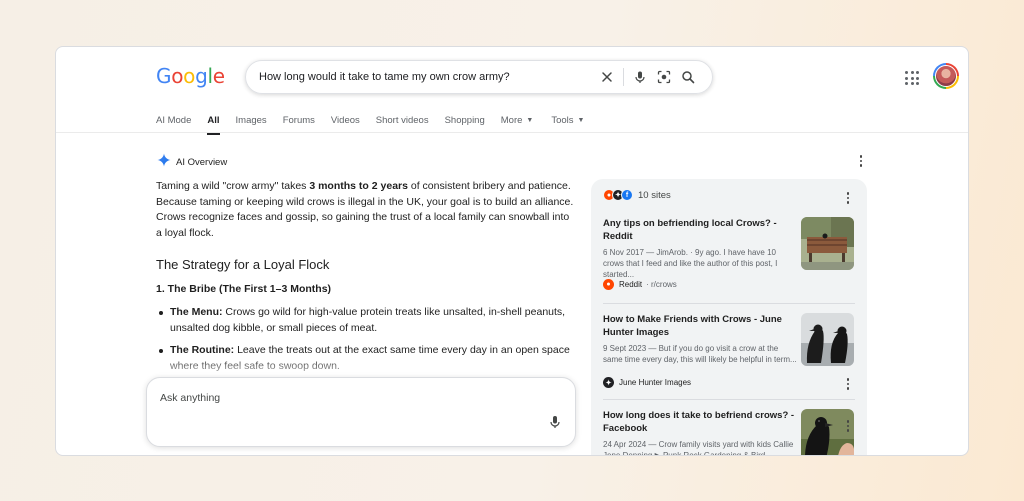 This screenshot has height=501, width=1024. I want to click on source-site: ● Reddit · r/crows, so click(640, 284).